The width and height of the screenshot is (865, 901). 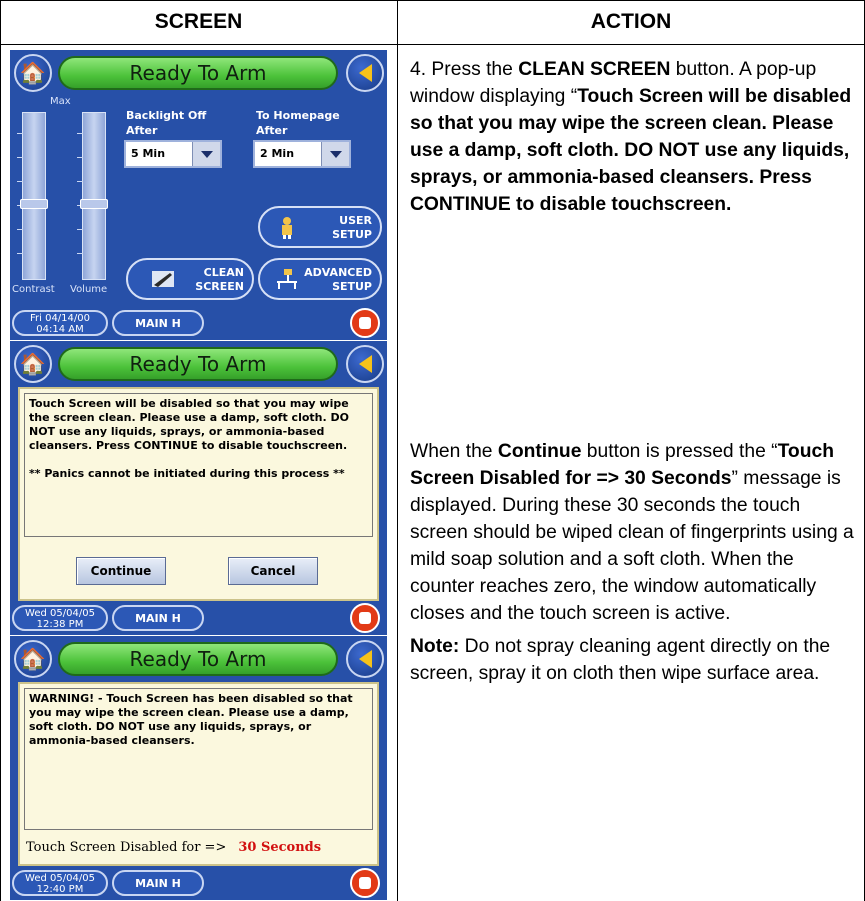 I want to click on disabled-label: Touch Screen Disabled for =>, so click(x=126, y=847).